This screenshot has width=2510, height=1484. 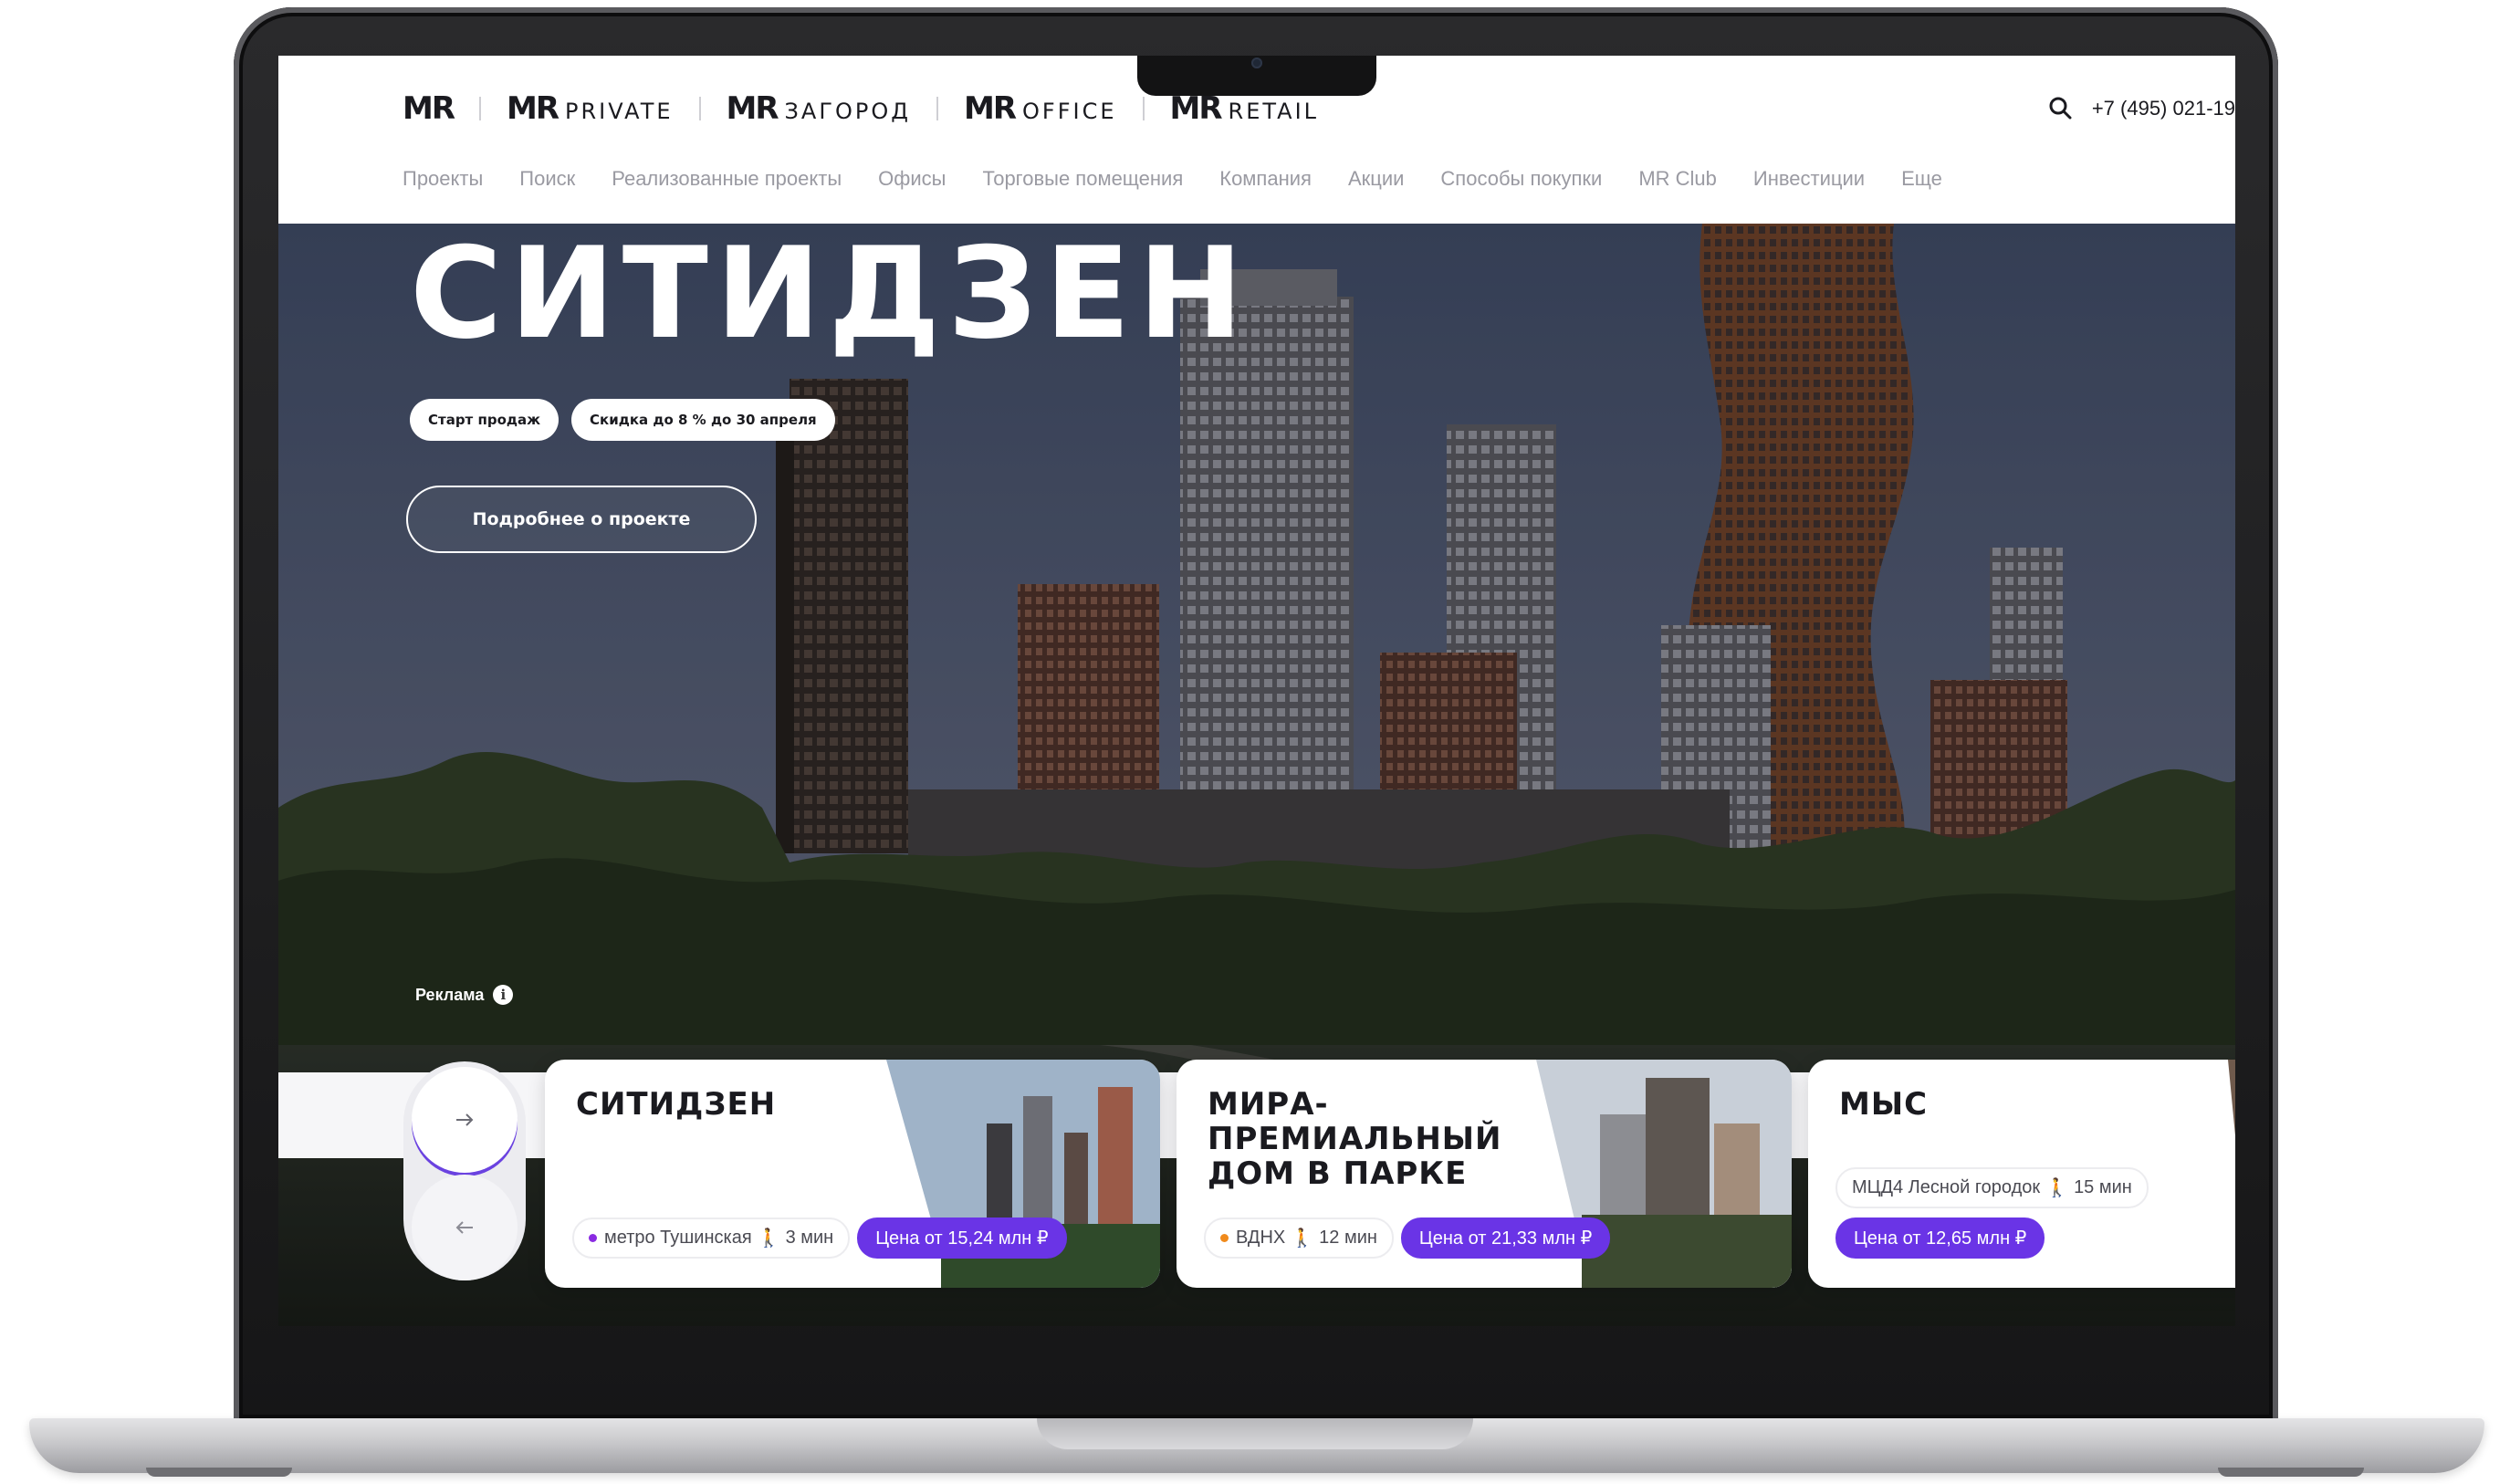 I want to click on brand-suffix: Retail, so click(x=1274, y=112).